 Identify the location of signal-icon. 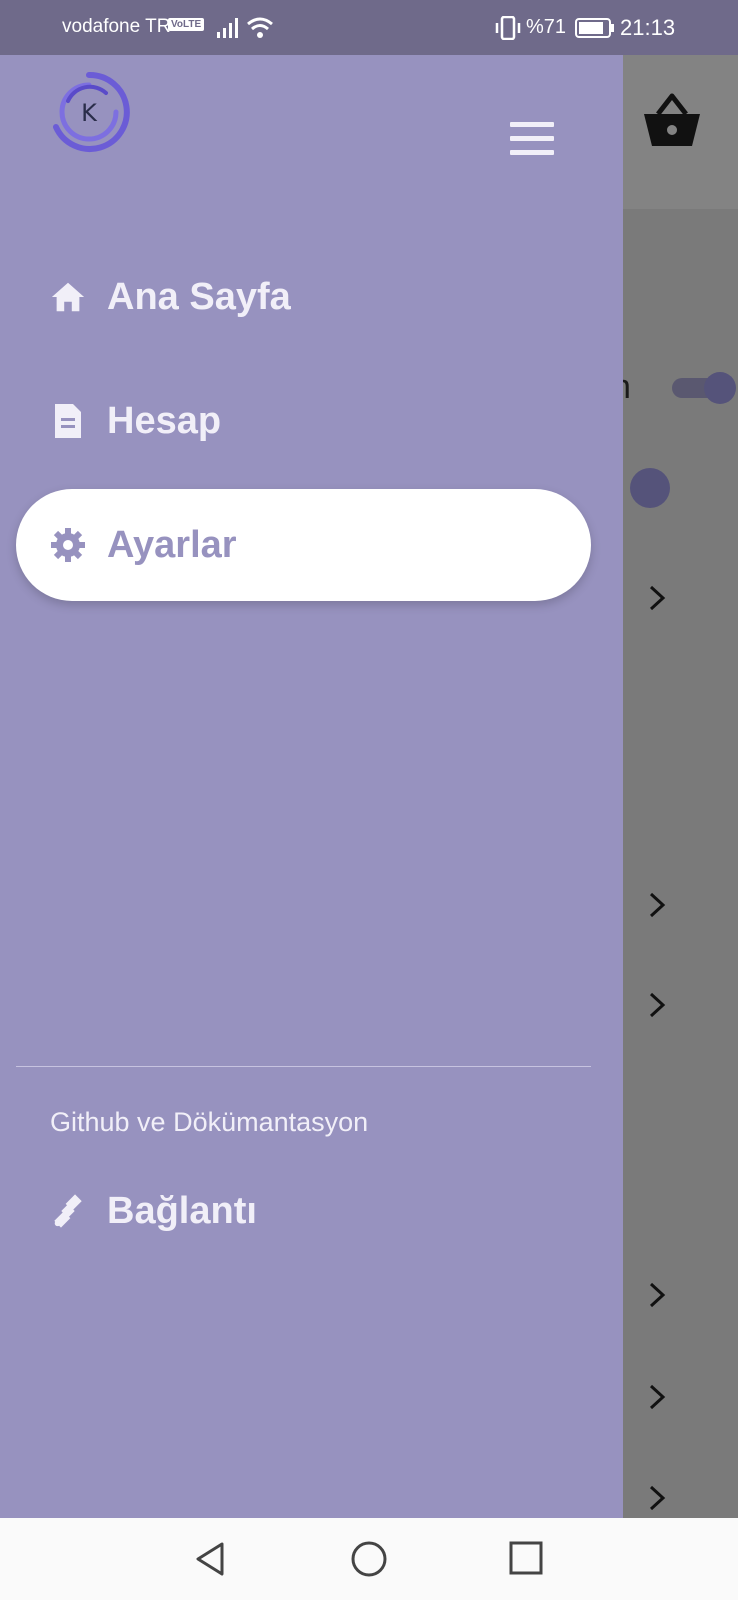
(227, 28).